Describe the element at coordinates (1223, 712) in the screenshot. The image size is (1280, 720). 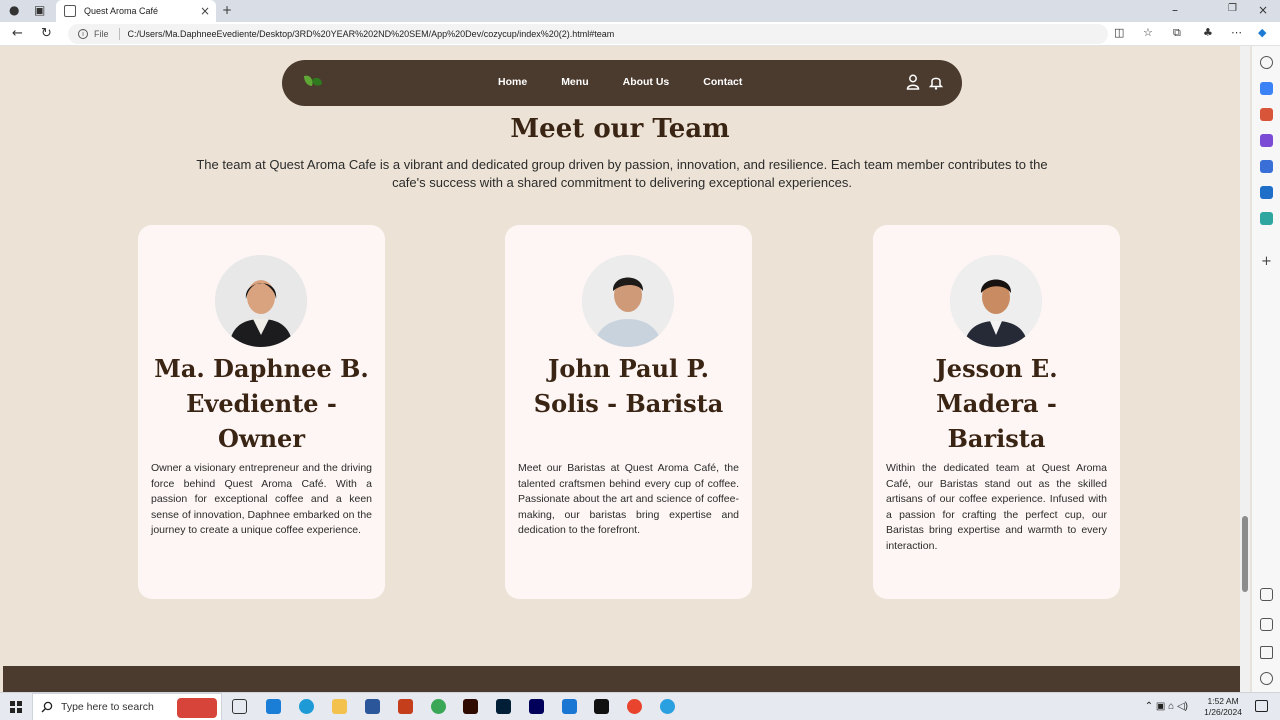
I see `clock-date: 1/26/2024` at that location.